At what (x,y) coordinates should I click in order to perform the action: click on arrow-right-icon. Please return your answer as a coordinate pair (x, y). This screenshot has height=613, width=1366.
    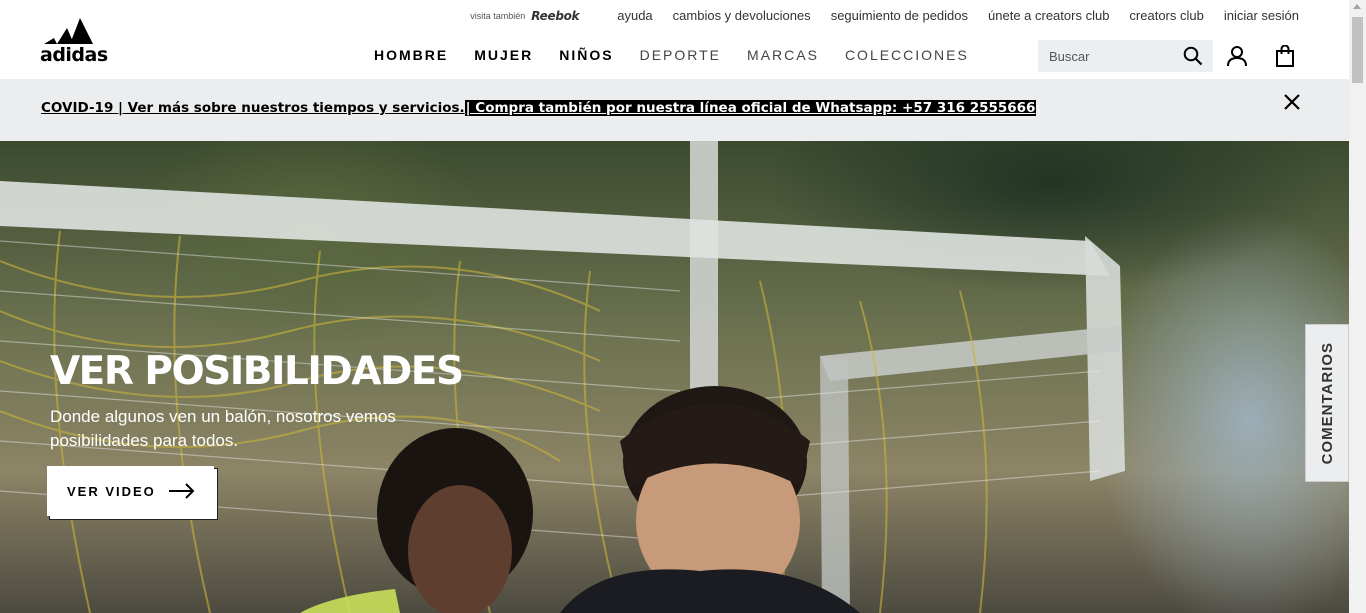
    Looking at the image, I should click on (182, 491).